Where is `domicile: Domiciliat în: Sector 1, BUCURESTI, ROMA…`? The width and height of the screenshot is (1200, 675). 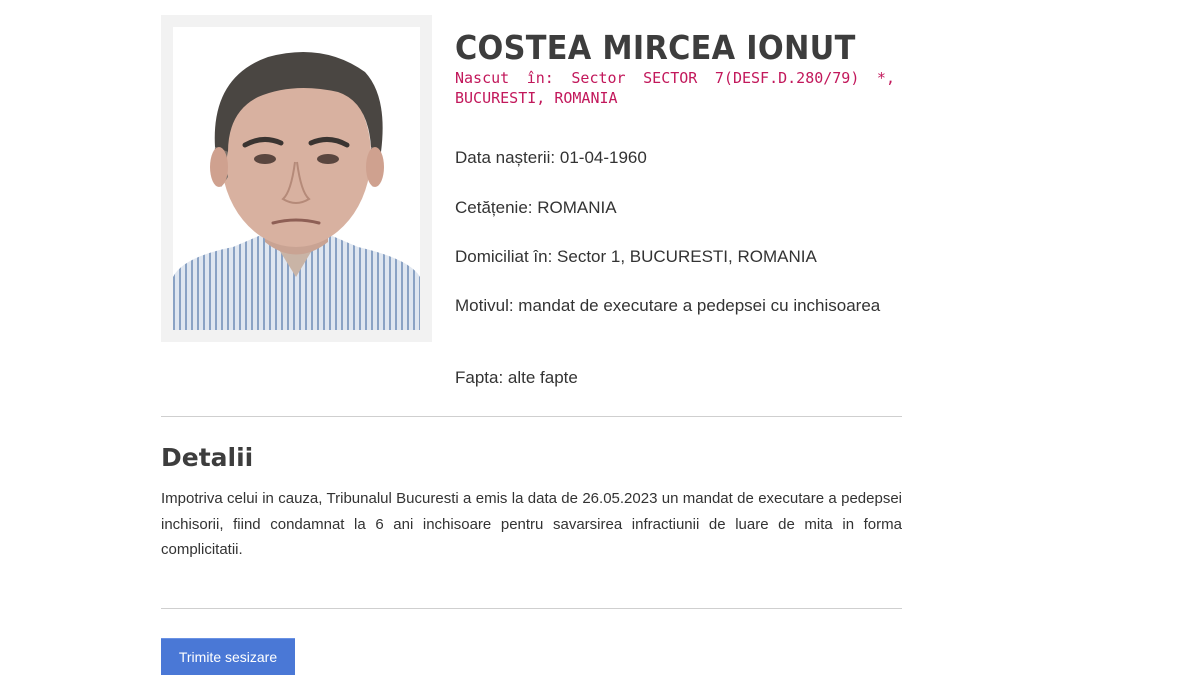 domicile: Domiciliat în: Sector 1, BUCURESTI, ROMA… is located at coordinates (636, 256).